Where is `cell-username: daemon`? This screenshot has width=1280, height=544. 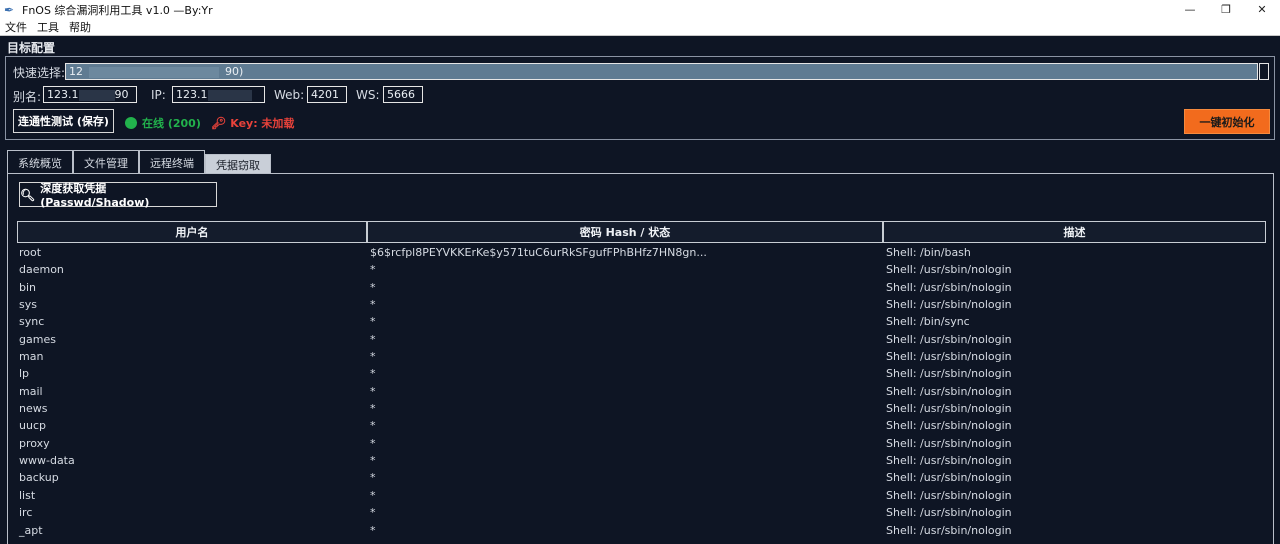
cell-username: daemon is located at coordinates (41, 270).